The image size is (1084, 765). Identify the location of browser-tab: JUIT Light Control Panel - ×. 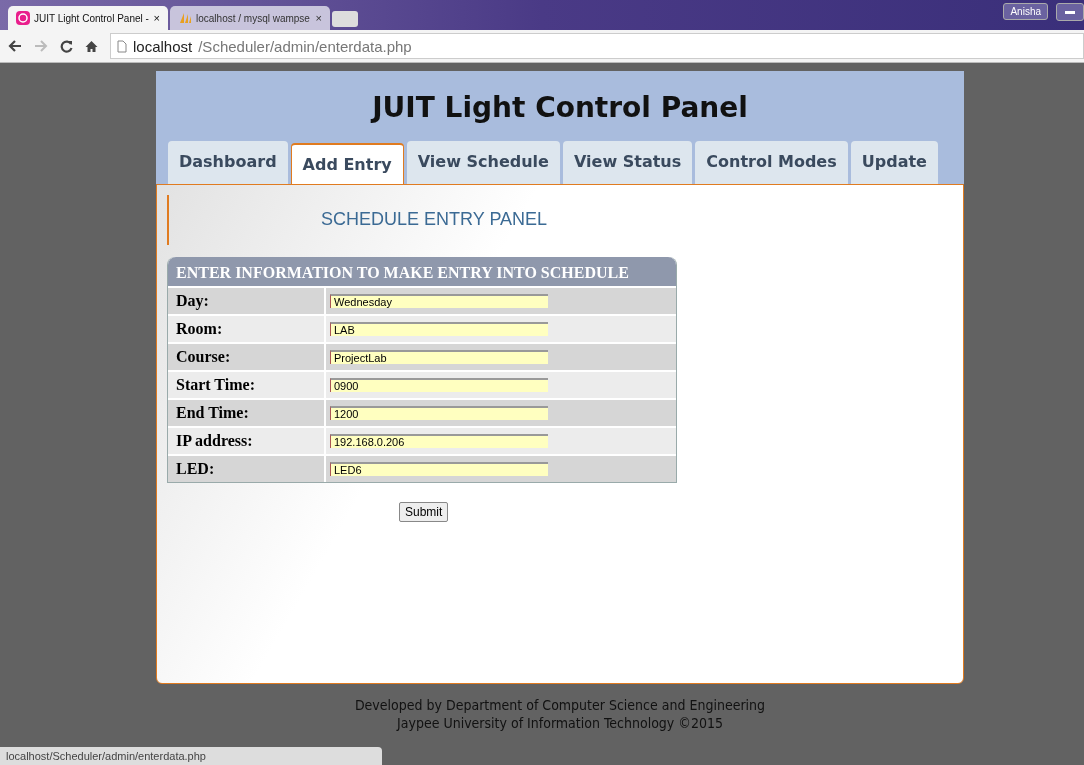
(88, 18).